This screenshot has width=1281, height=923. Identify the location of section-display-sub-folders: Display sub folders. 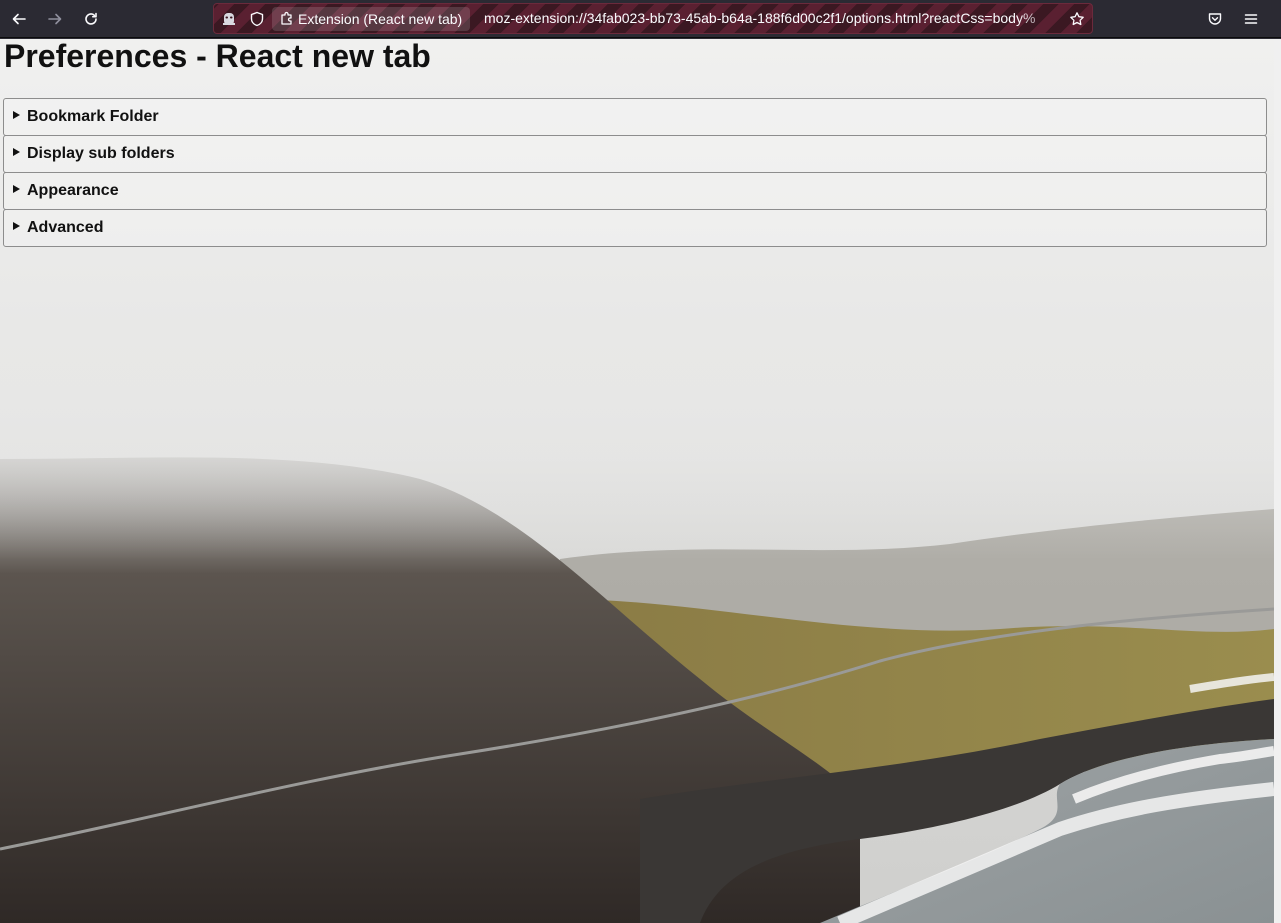
(635, 154).